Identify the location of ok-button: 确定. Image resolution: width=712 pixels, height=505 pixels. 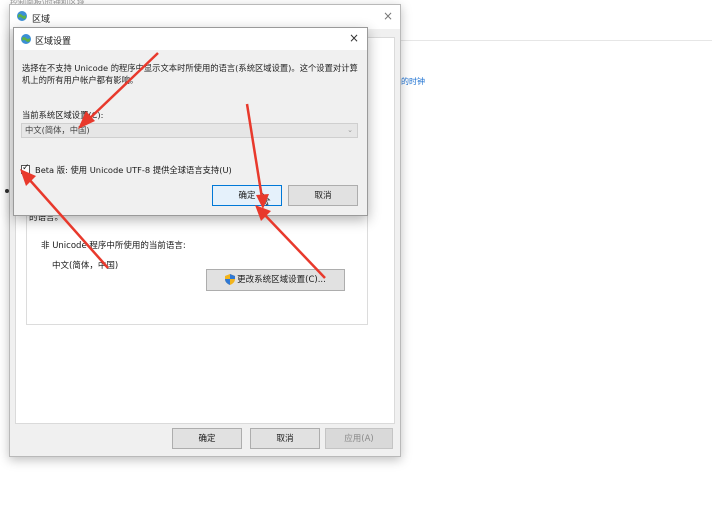
(207, 438).